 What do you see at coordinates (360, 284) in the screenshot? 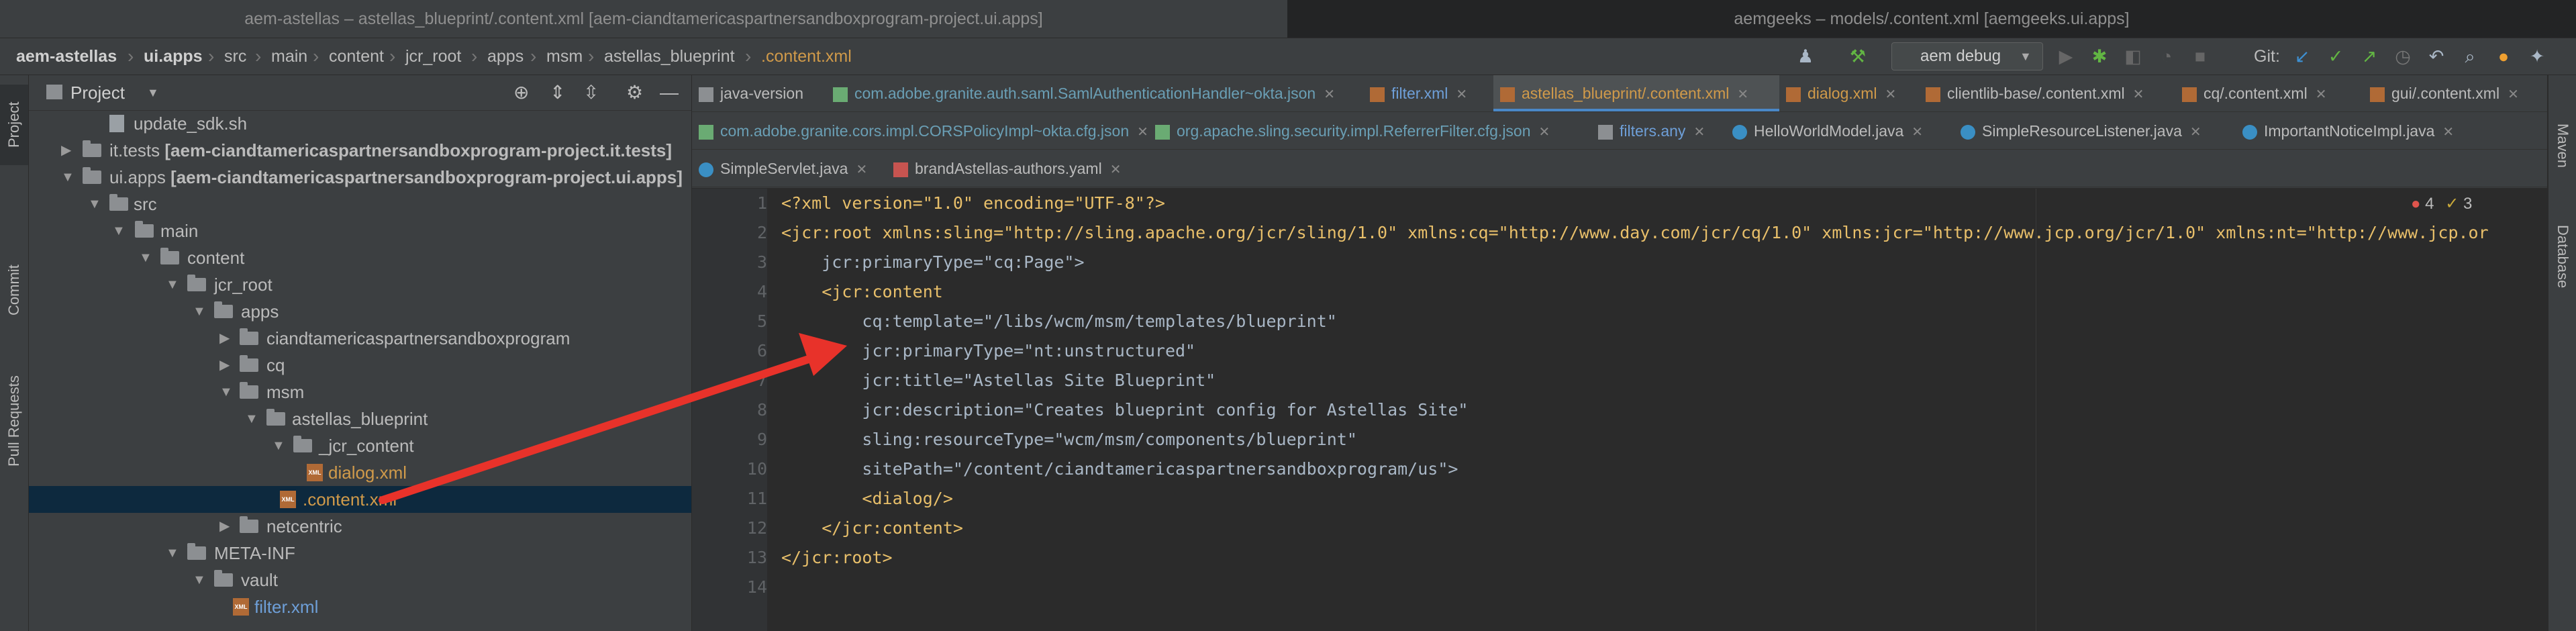
I see `tree-item: ▼ jcr_root` at bounding box center [360, 284].